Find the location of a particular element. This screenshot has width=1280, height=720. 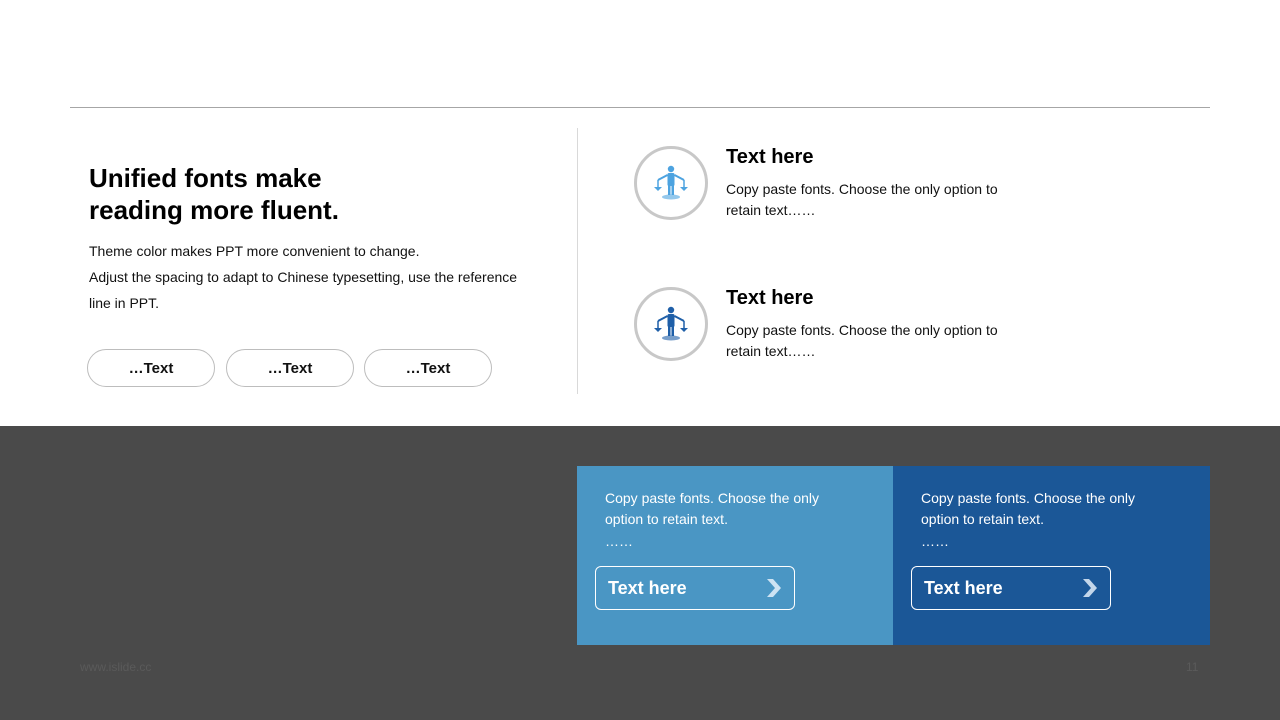

text-pill-button-1: …Text is located at coordinates (151, 368).